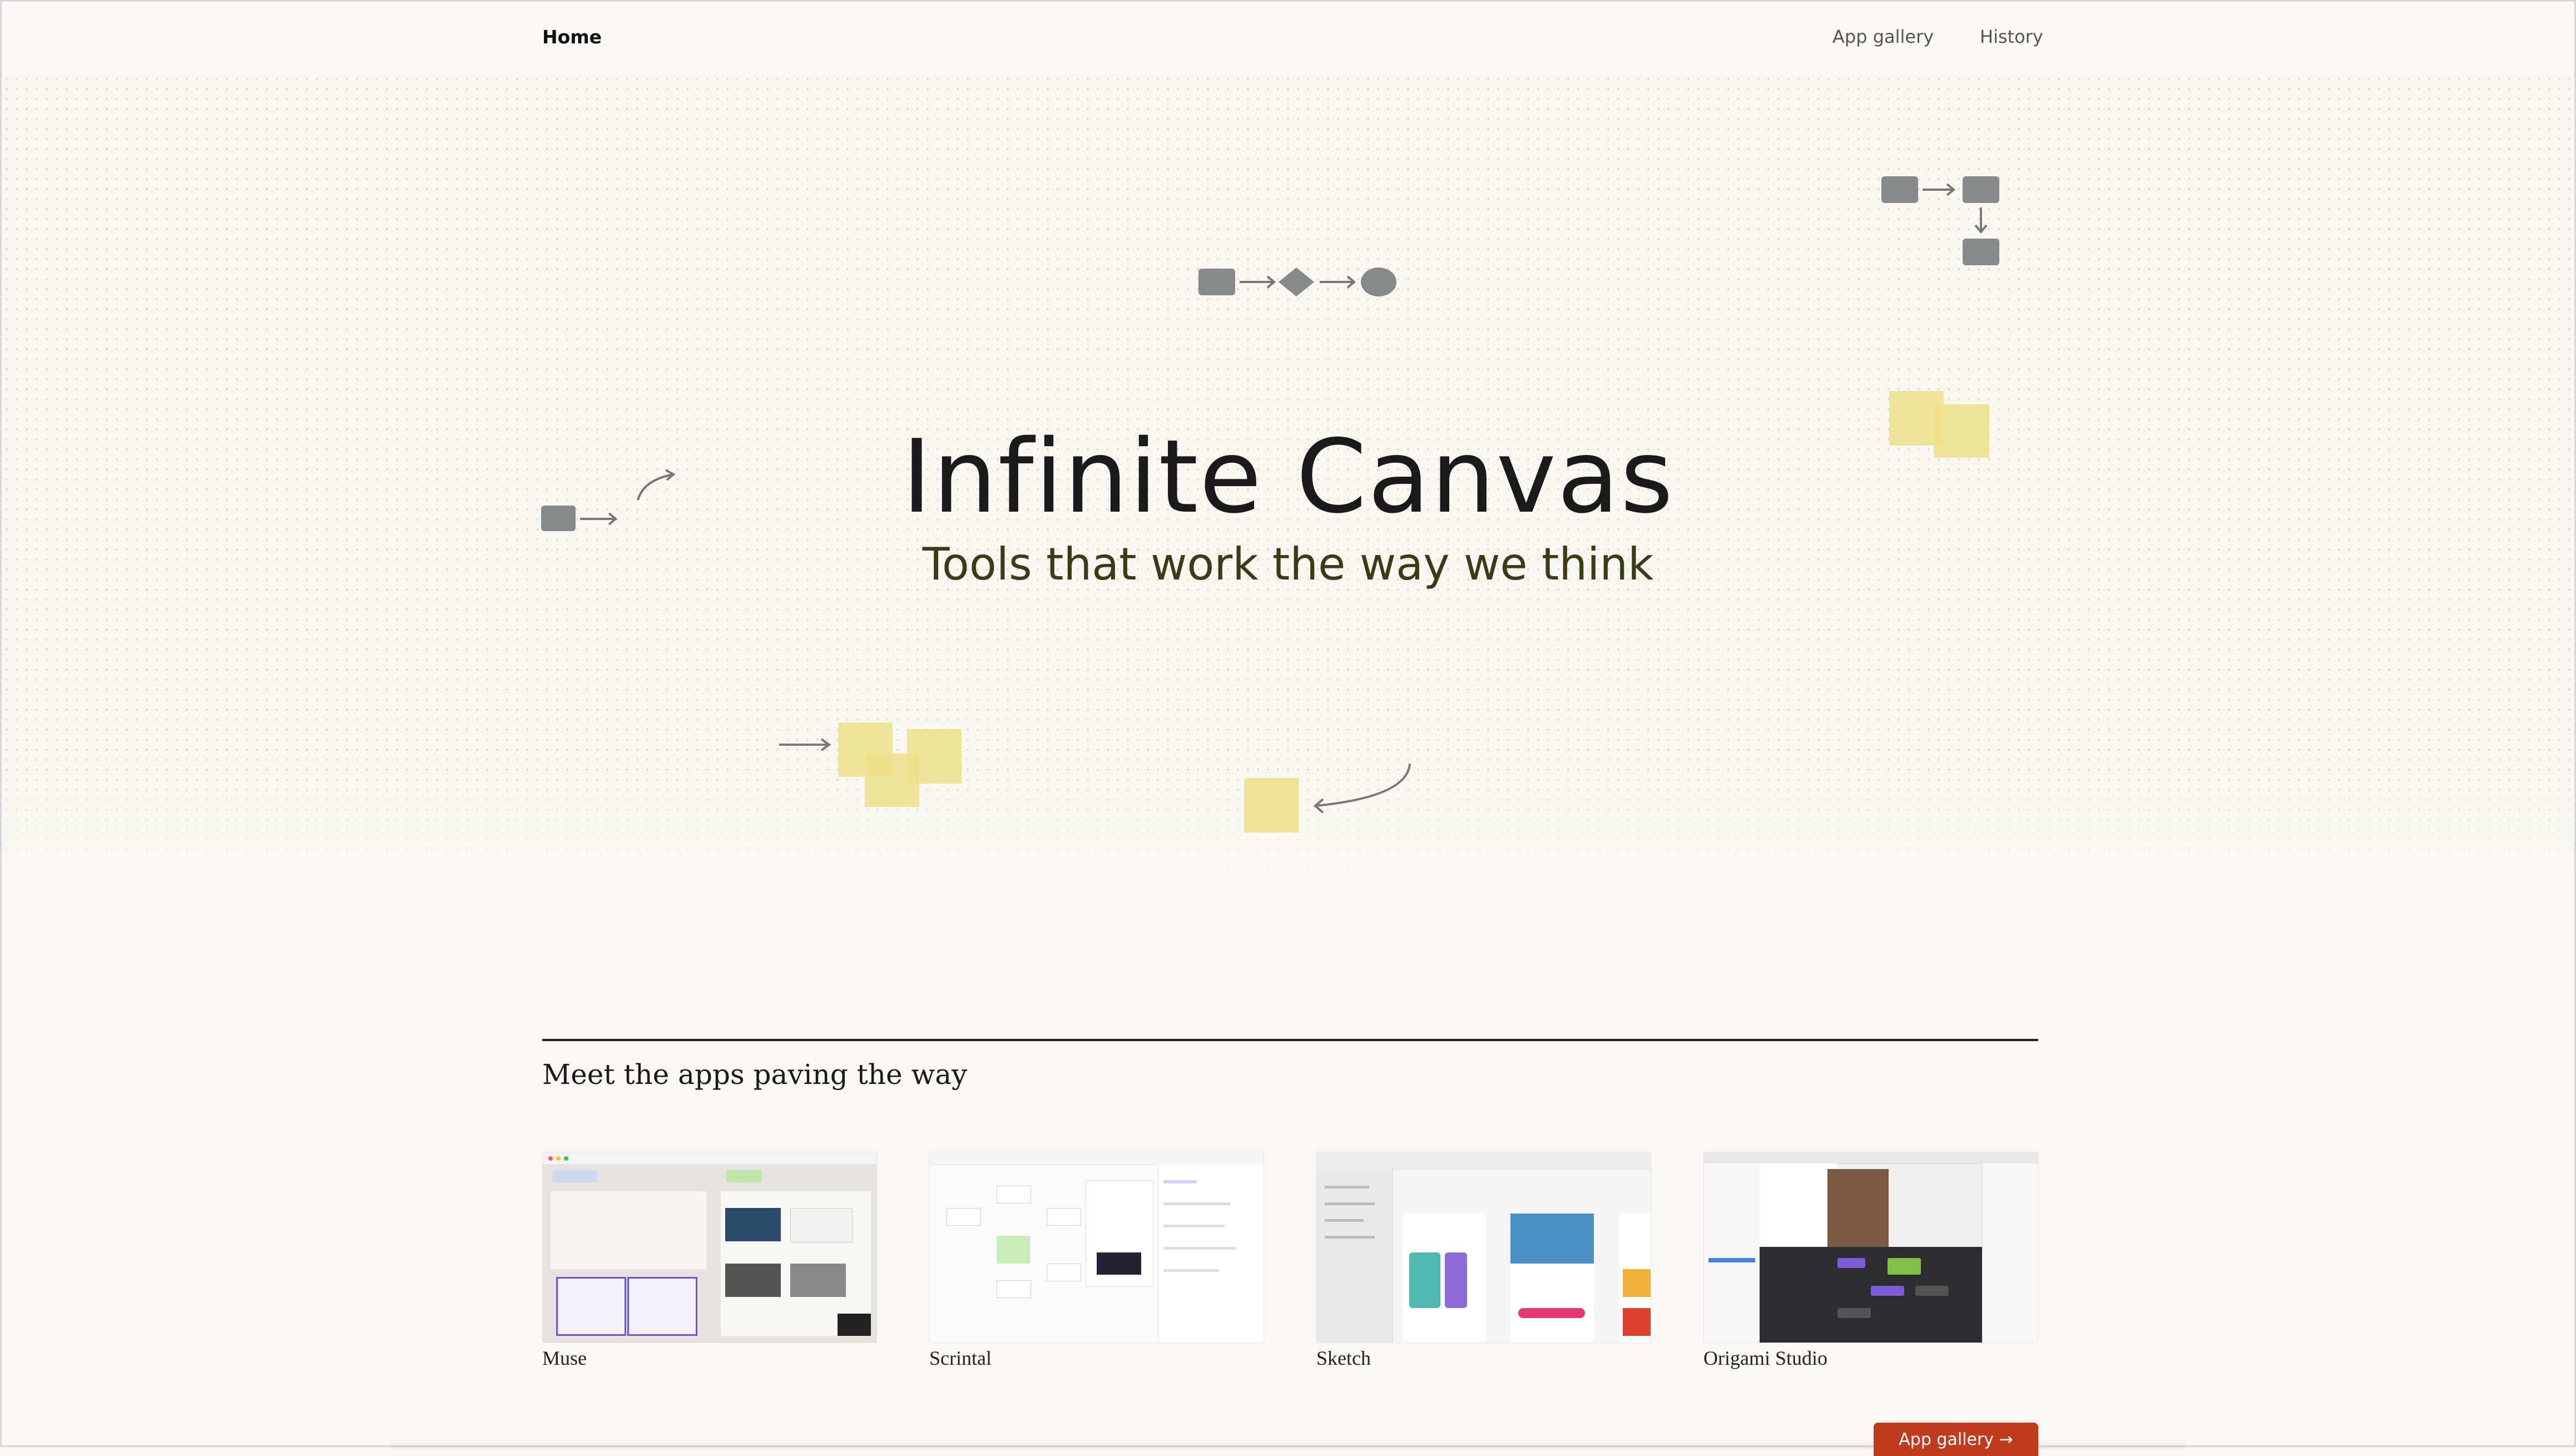 Image resolution: width=2576 pixels, height=1456 pixels. What do you see at coordinates (1297, 282) in the screenshot?
I see `flowchart-illustration-icon` at bounding box center [1297, 282].